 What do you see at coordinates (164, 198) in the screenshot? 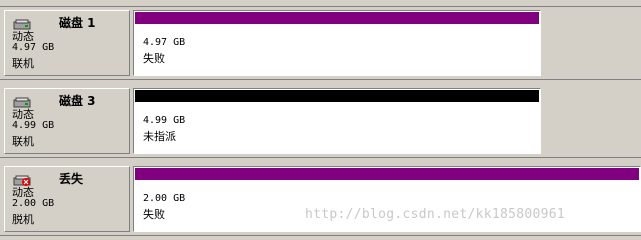
I see `volume-size: 2.00 GB` at bounding box center [164, 198].